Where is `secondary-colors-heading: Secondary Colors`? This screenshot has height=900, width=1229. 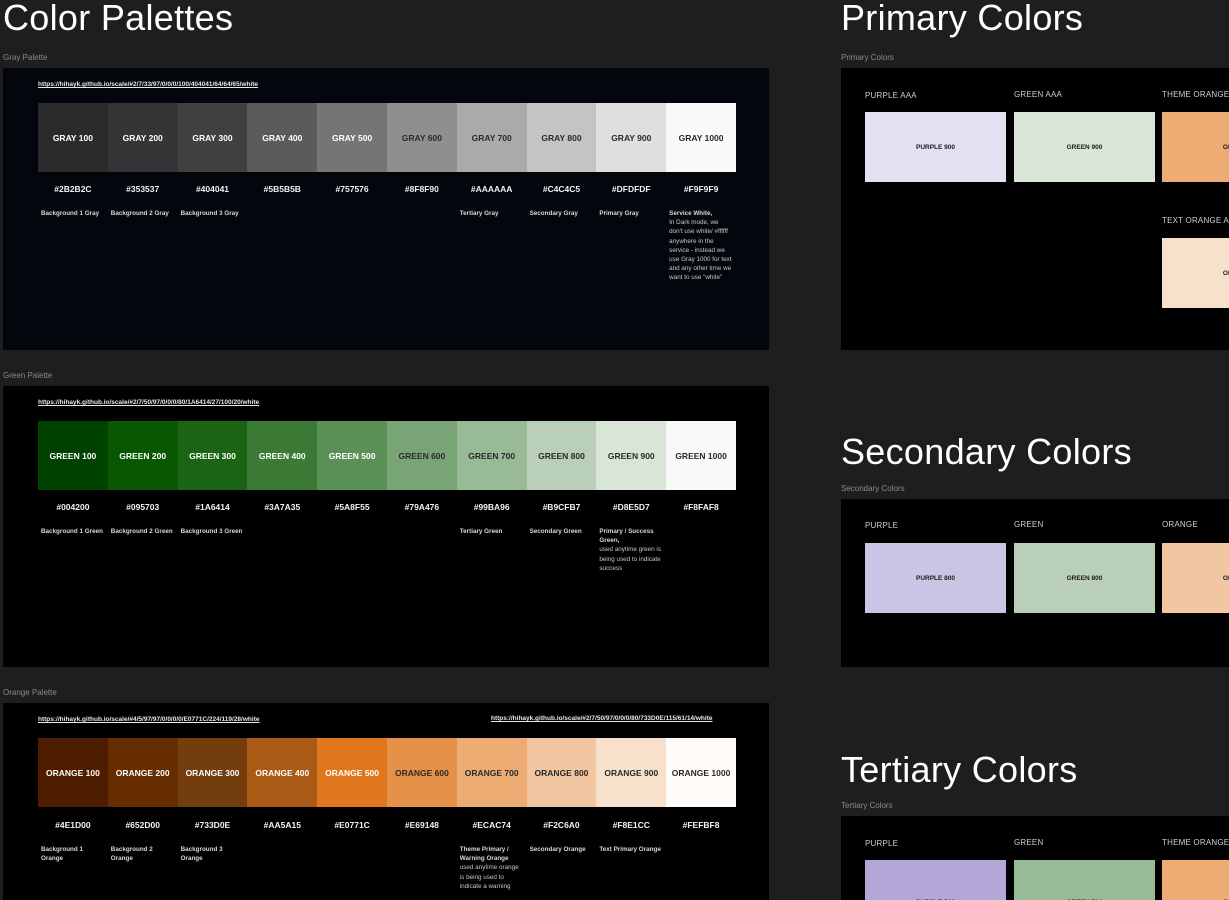
secondary-colors-heading: Secondary Colors is located at coordinates (986, 451).